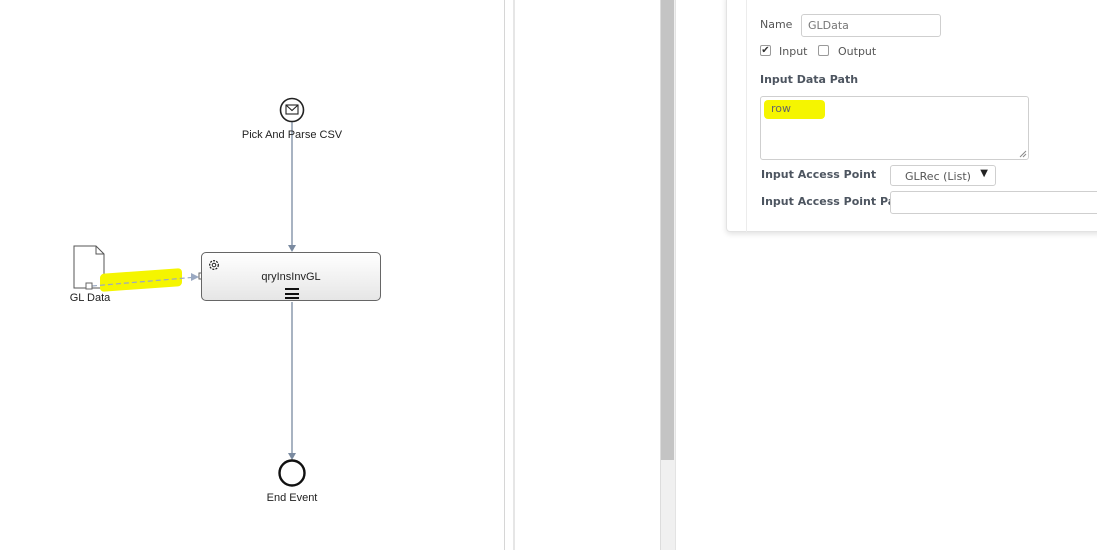  Describe the element at coordinates (1023, 154) in the screenshot. I see `resize-handle-icon` at that location.